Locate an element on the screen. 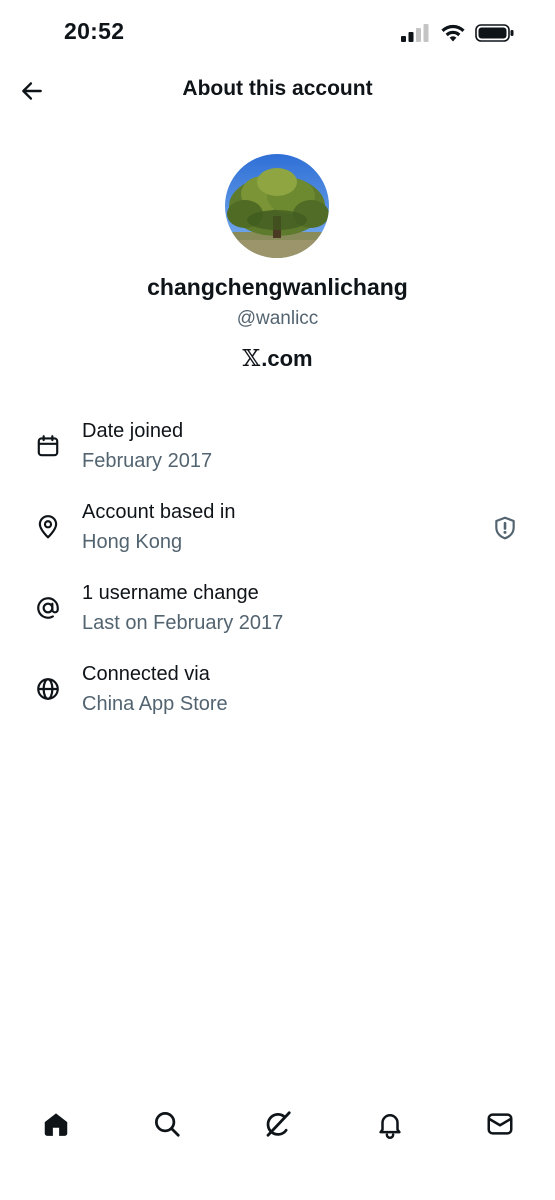 This screenshot has height=1200, width=555. mail-icon is located at coordinates (500, 1124).